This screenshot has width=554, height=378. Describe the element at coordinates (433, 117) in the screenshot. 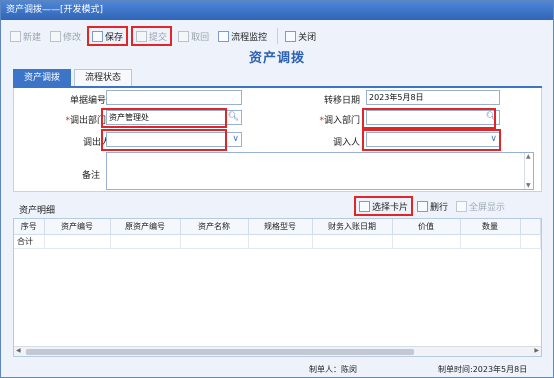

I see `in-dept-field: 🔍︎` at that location.